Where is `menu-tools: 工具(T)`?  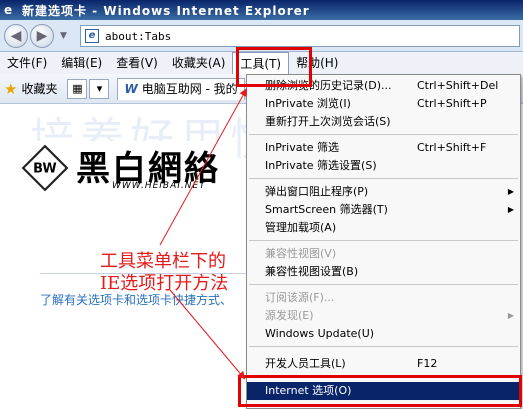 menu-tools: 工具(T) is located at coordinates (261, 63).